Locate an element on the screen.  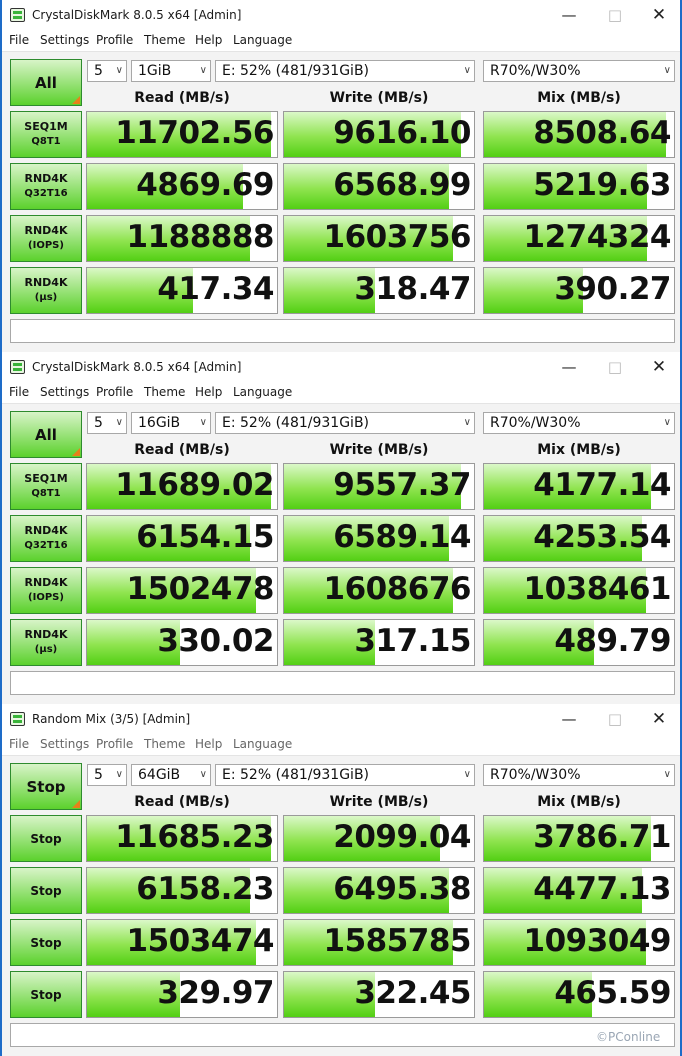
window-title: CrystalDiskMark 8.0.5 x64 [Admin] is located at coordinates (137, 367).